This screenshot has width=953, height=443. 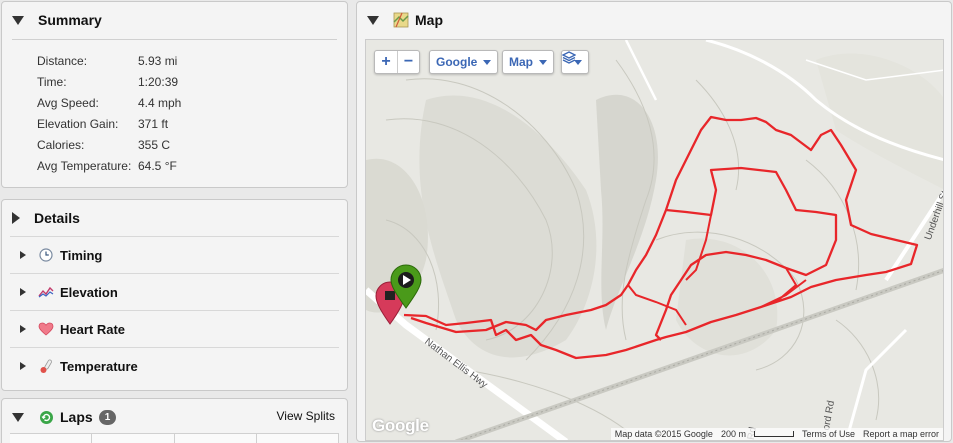 I want to click on view-splits-link: View Splits, so click(x=306, y=416).